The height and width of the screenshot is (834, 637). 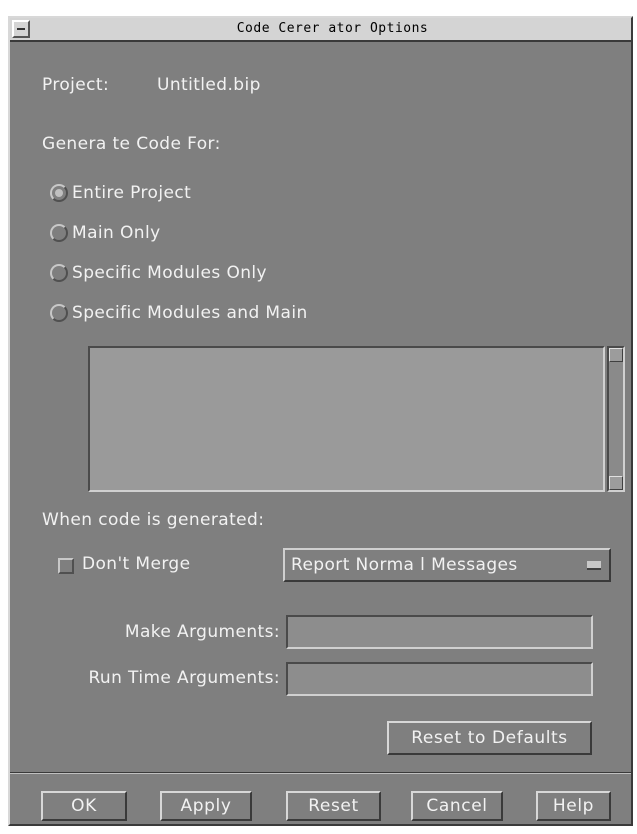 What do you see at coordinates (616, 419) in the screenshot?
I see `modules-list-scrollbar` at bounding box center [616, 419].